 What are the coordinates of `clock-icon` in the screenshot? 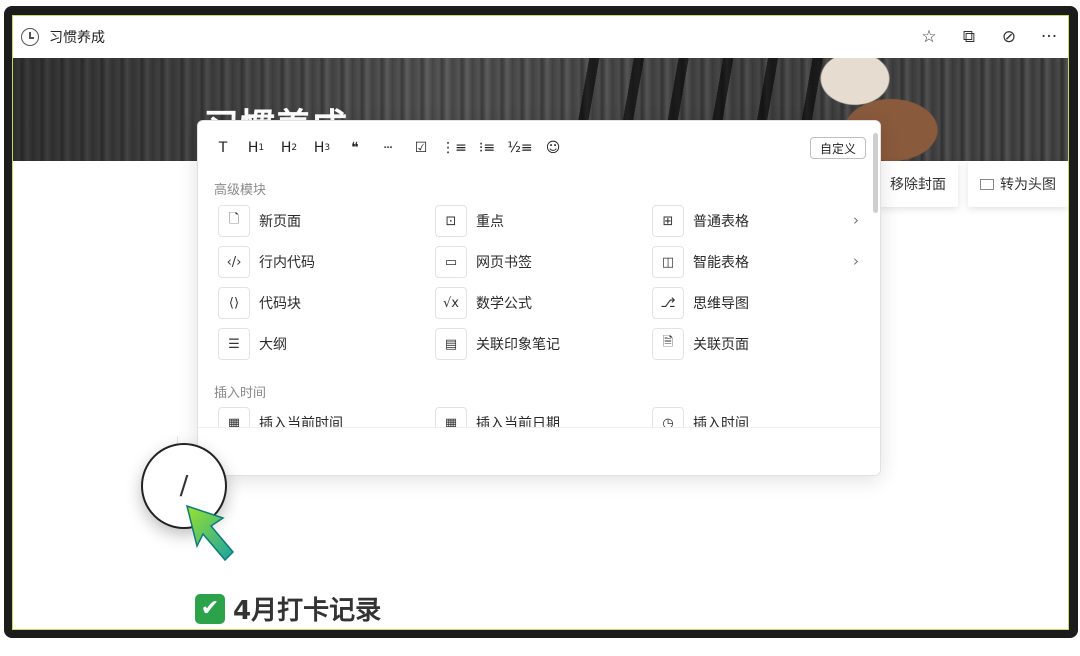 It's located at (30, 37).